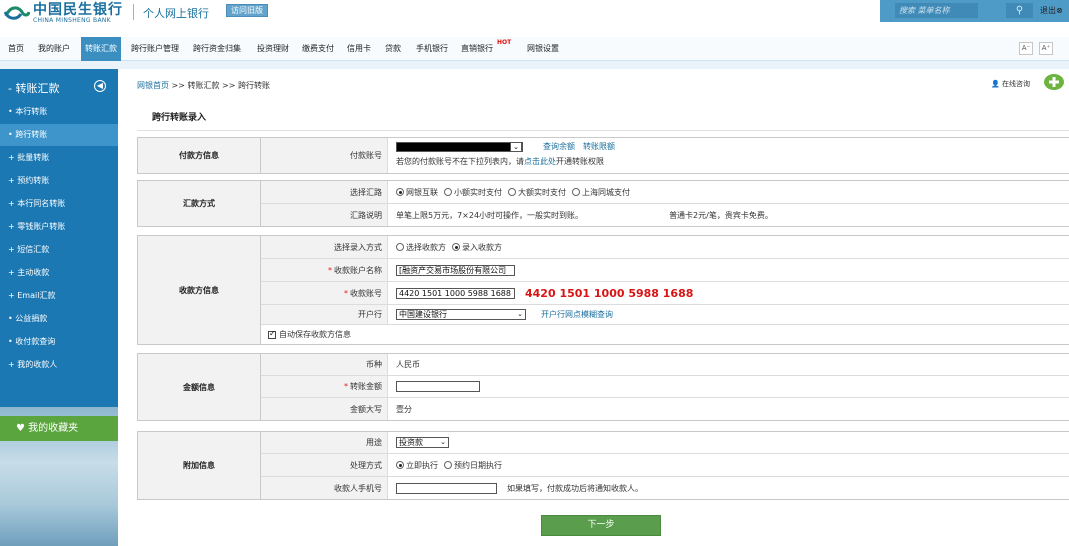 This screenshot has width=1069, height=546. Describe the element at coordinates (665, 270) in the screenshot. I see `payee-name-row: * 收款账户名称 [融资产交易市场股份有限公司` at that location.